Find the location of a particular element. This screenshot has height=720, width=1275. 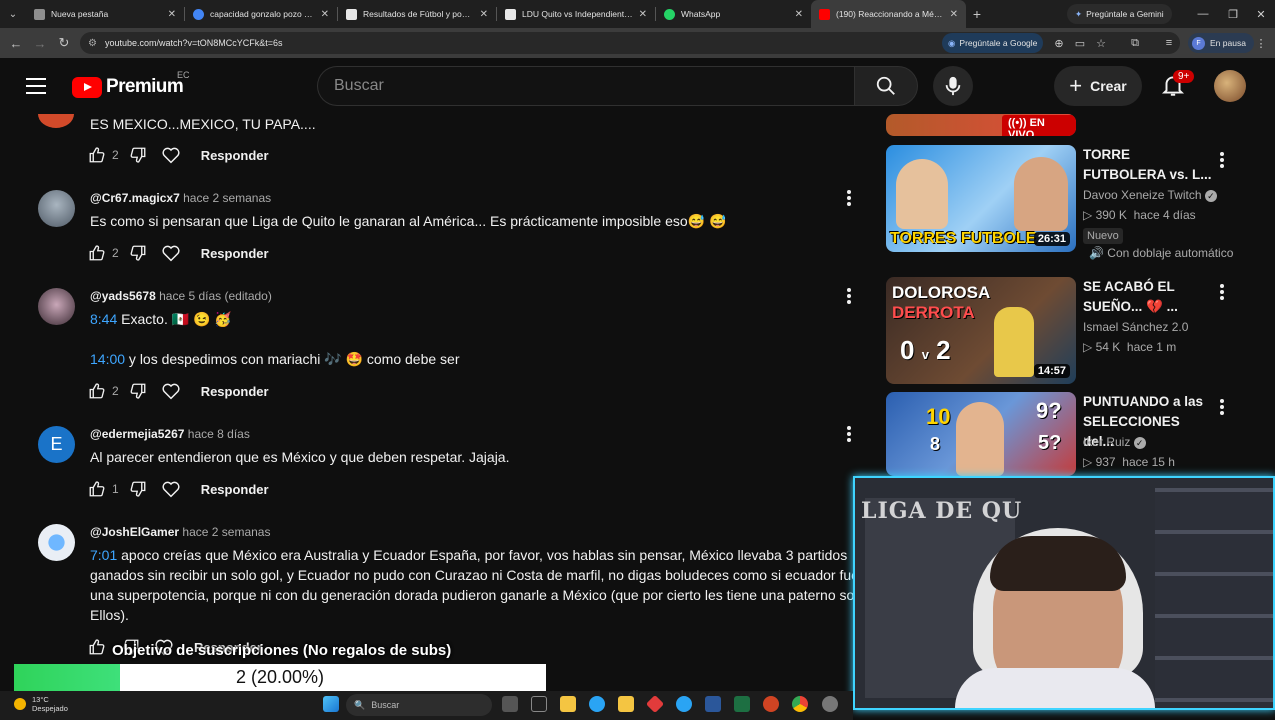

voice-search-button is located at coordinates (953, 86).